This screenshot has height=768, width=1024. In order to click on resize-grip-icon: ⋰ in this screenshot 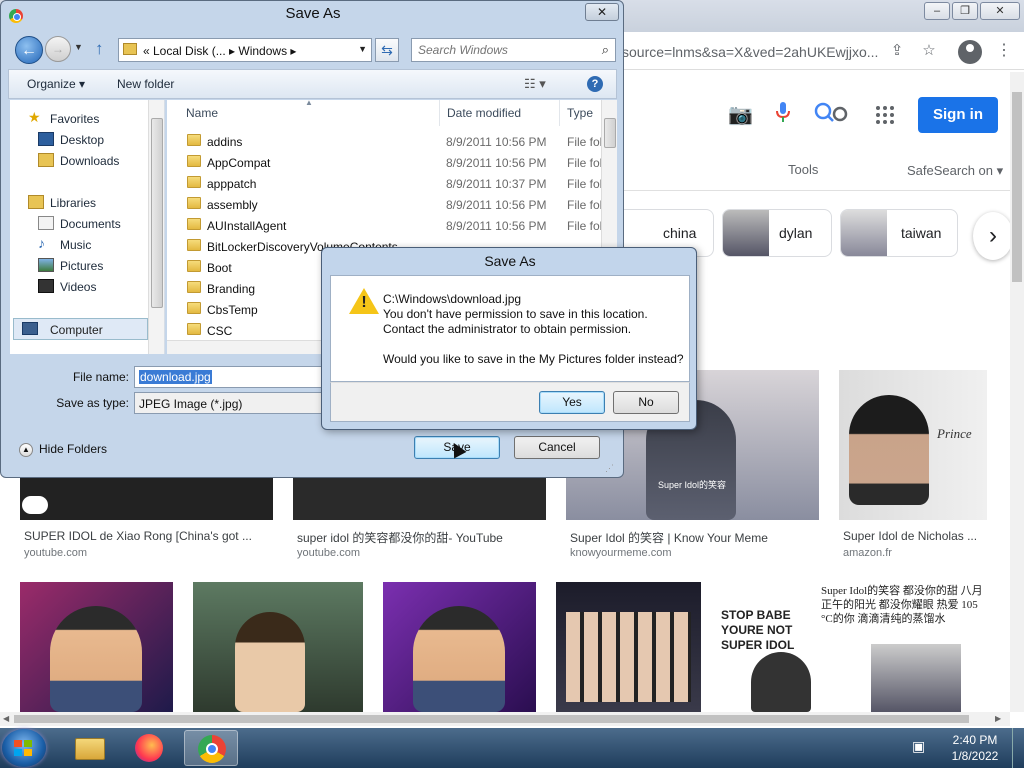, I will do `click(609, 468)`.